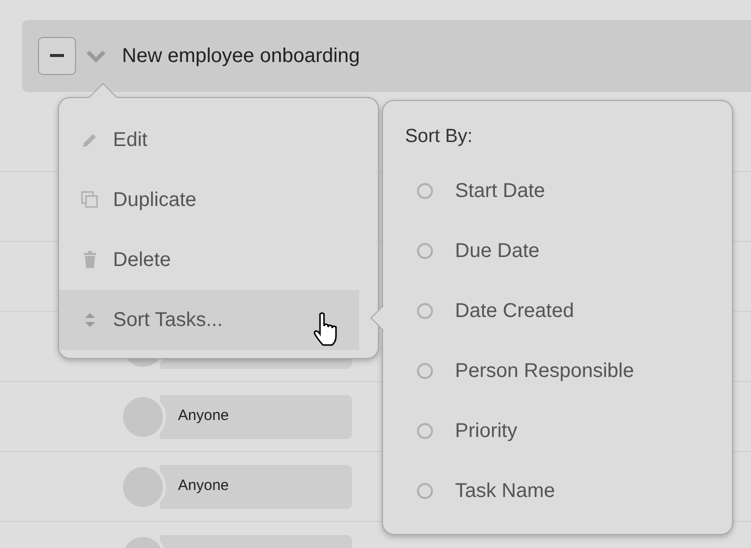 This screenshot has width=751, height=548. What do you see at coordinates (209, 260) in the screenshot?
I see `menu-item: Delete` at bounding box center [209, 260].